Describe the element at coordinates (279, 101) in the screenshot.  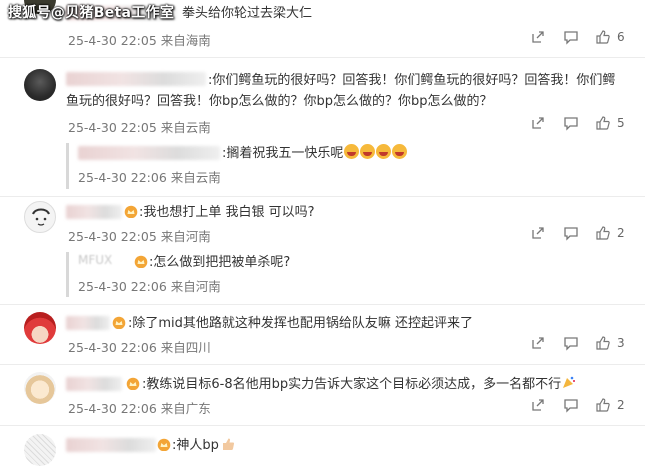
I see `comment-text-line2: 鱼玩的很好吗？回答我！你bp怎么做的？你bp怎么做的？你bp怎么做的？` at that location.